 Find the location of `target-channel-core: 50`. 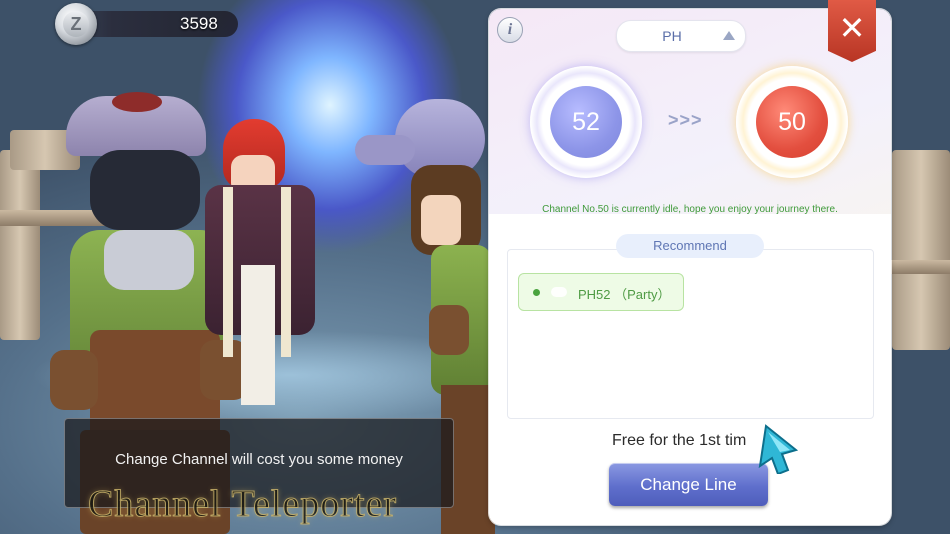

target-channel-core: 50 is located at coordinates (792, 122).